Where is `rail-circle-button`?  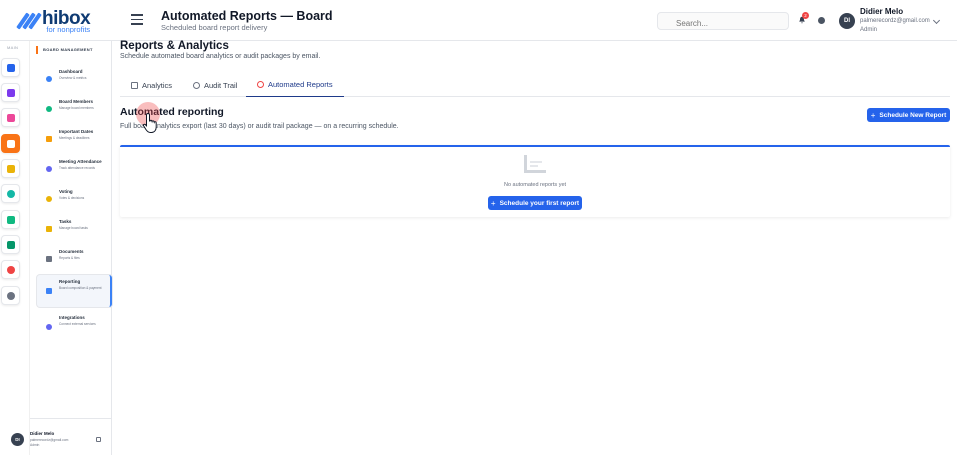 rail-circle-button is located at coordinates (10, 193).